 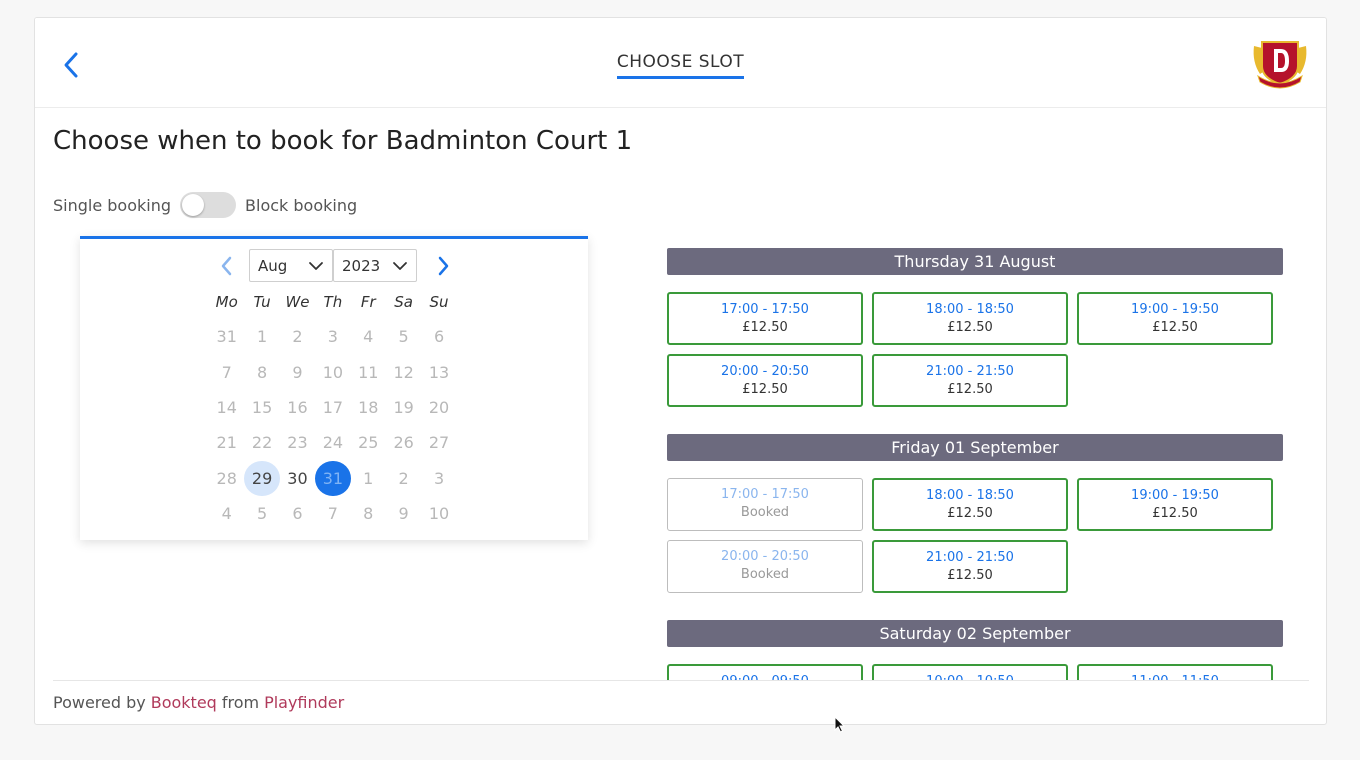 I want to click on header: CHOOSE SLOT, so click(x=680, y=63).